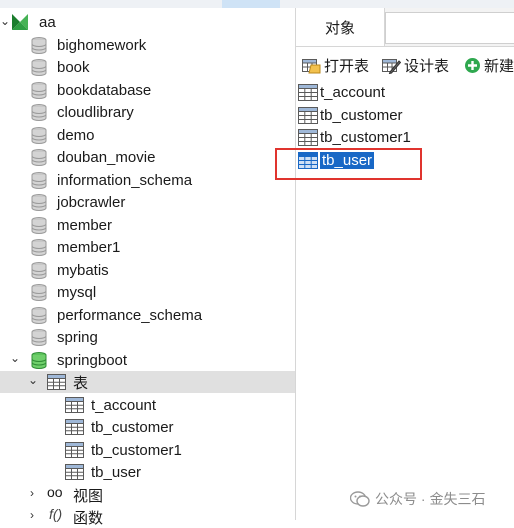 The width and height of the screenshot is (514, 528). What do you see at coordinates (365, 137) in the screenshot?
I see `object-label: tb_customer1` at bounding box center [365, 137].